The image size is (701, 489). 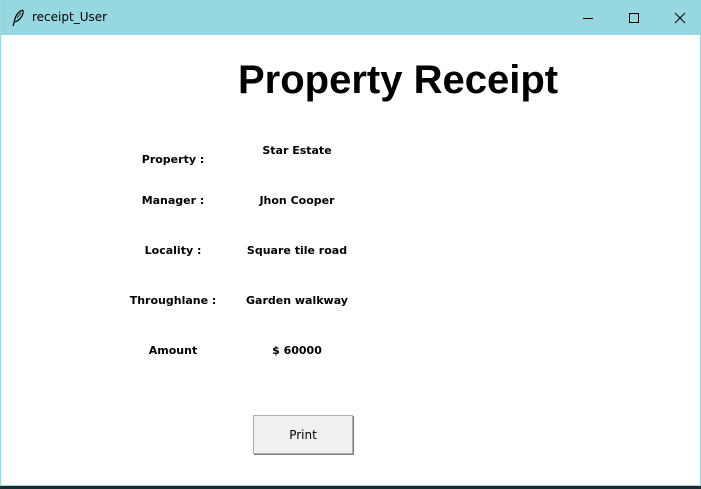 What do you see at coordinates (173, 200) in the screenshot?
I see `manager-label: Manager :` at bounding box center [173, 200].